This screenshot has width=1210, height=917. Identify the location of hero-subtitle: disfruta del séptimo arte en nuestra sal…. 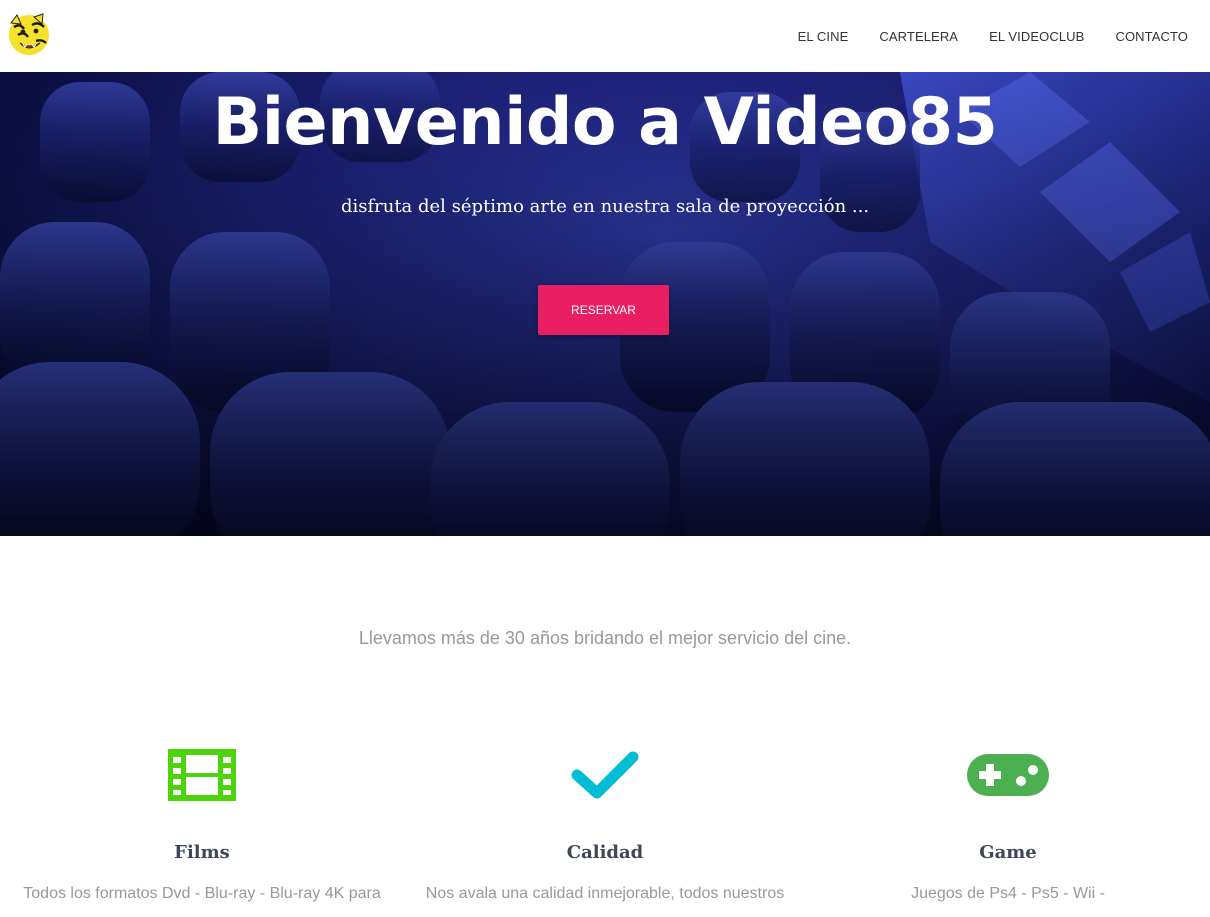
(605, 206).